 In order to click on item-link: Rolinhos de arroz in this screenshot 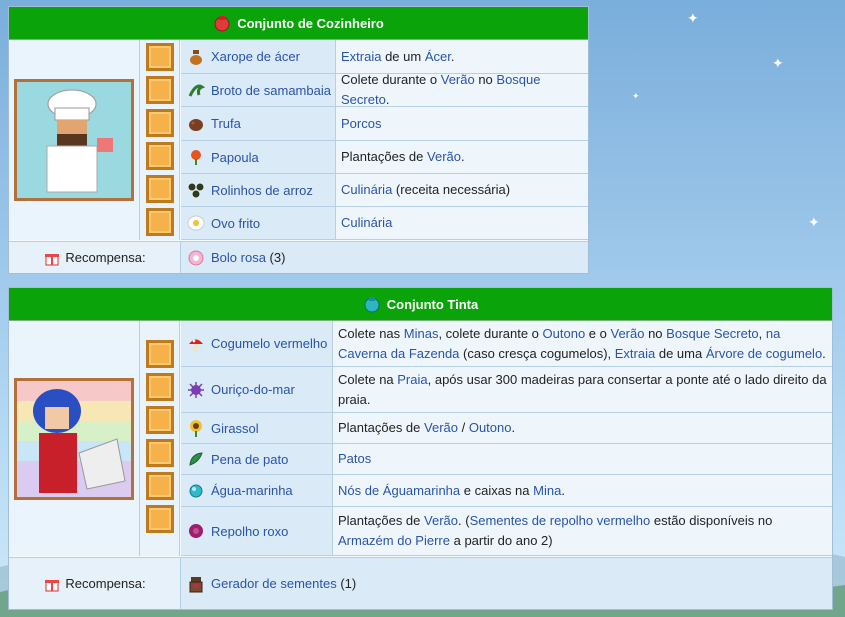, I will do `click(262, 190)`.